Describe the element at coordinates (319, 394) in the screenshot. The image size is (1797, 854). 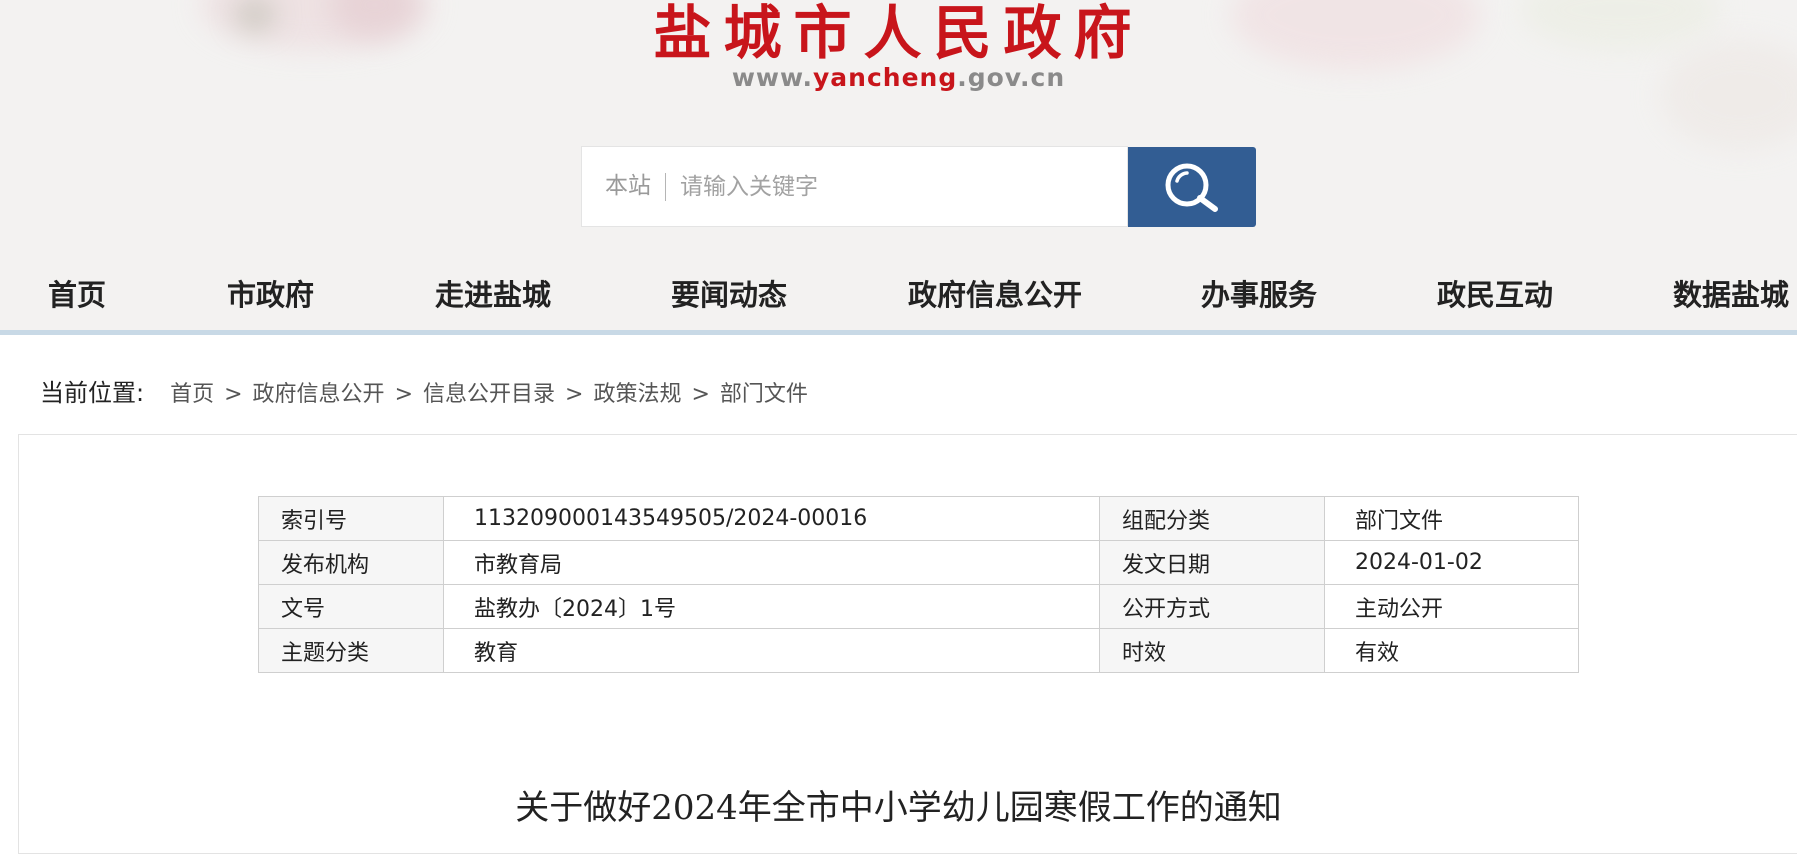
I see `breadcrumb-government-info: 政府信息公开` at that location.